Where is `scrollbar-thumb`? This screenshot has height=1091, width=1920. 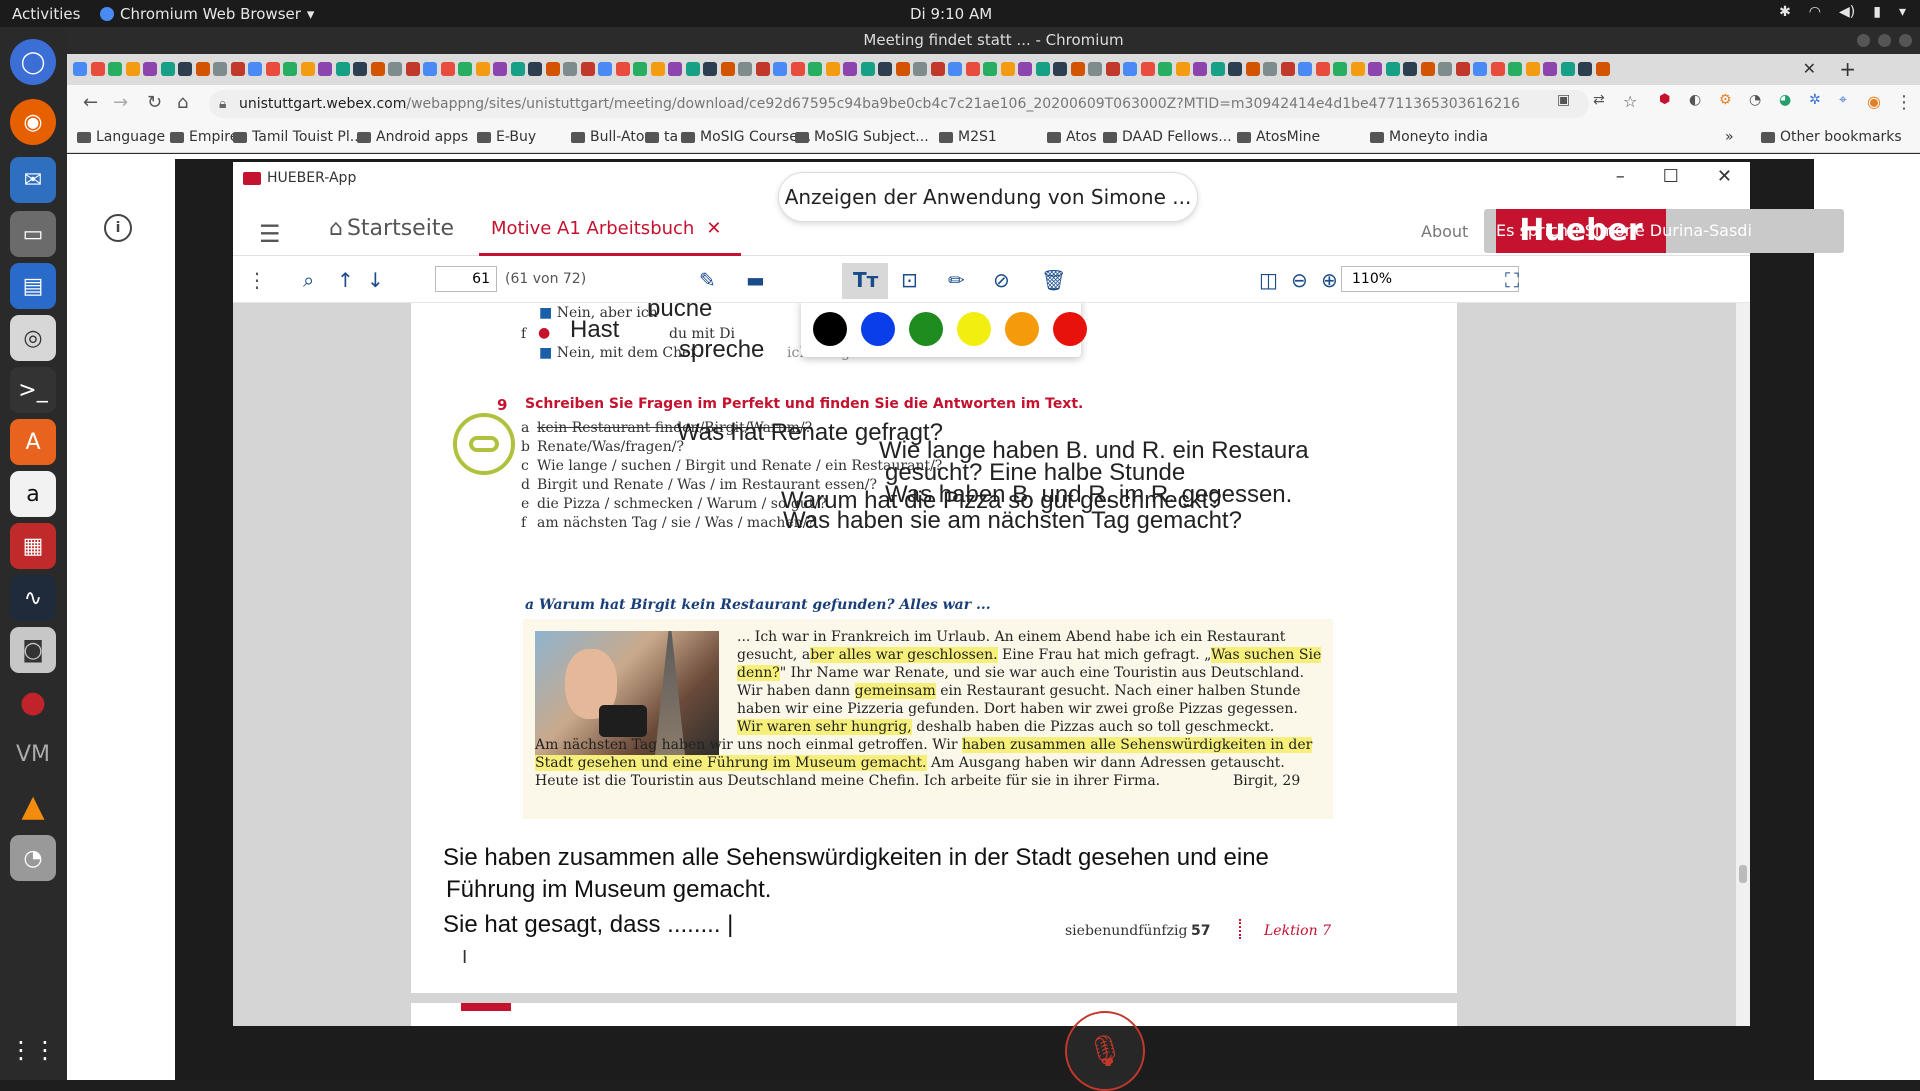
scrollbar-thumb is located at coordinates (1743, 874).